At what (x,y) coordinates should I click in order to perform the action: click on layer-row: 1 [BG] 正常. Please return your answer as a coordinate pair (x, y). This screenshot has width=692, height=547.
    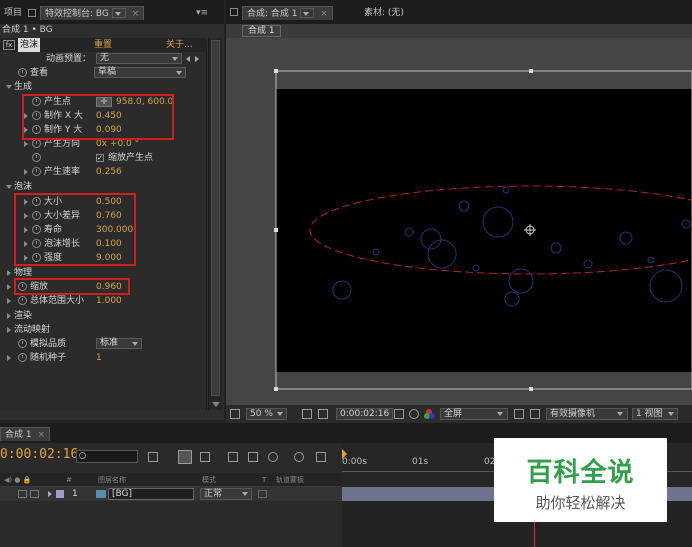
    Looking at the image, I should click on (171, 494).